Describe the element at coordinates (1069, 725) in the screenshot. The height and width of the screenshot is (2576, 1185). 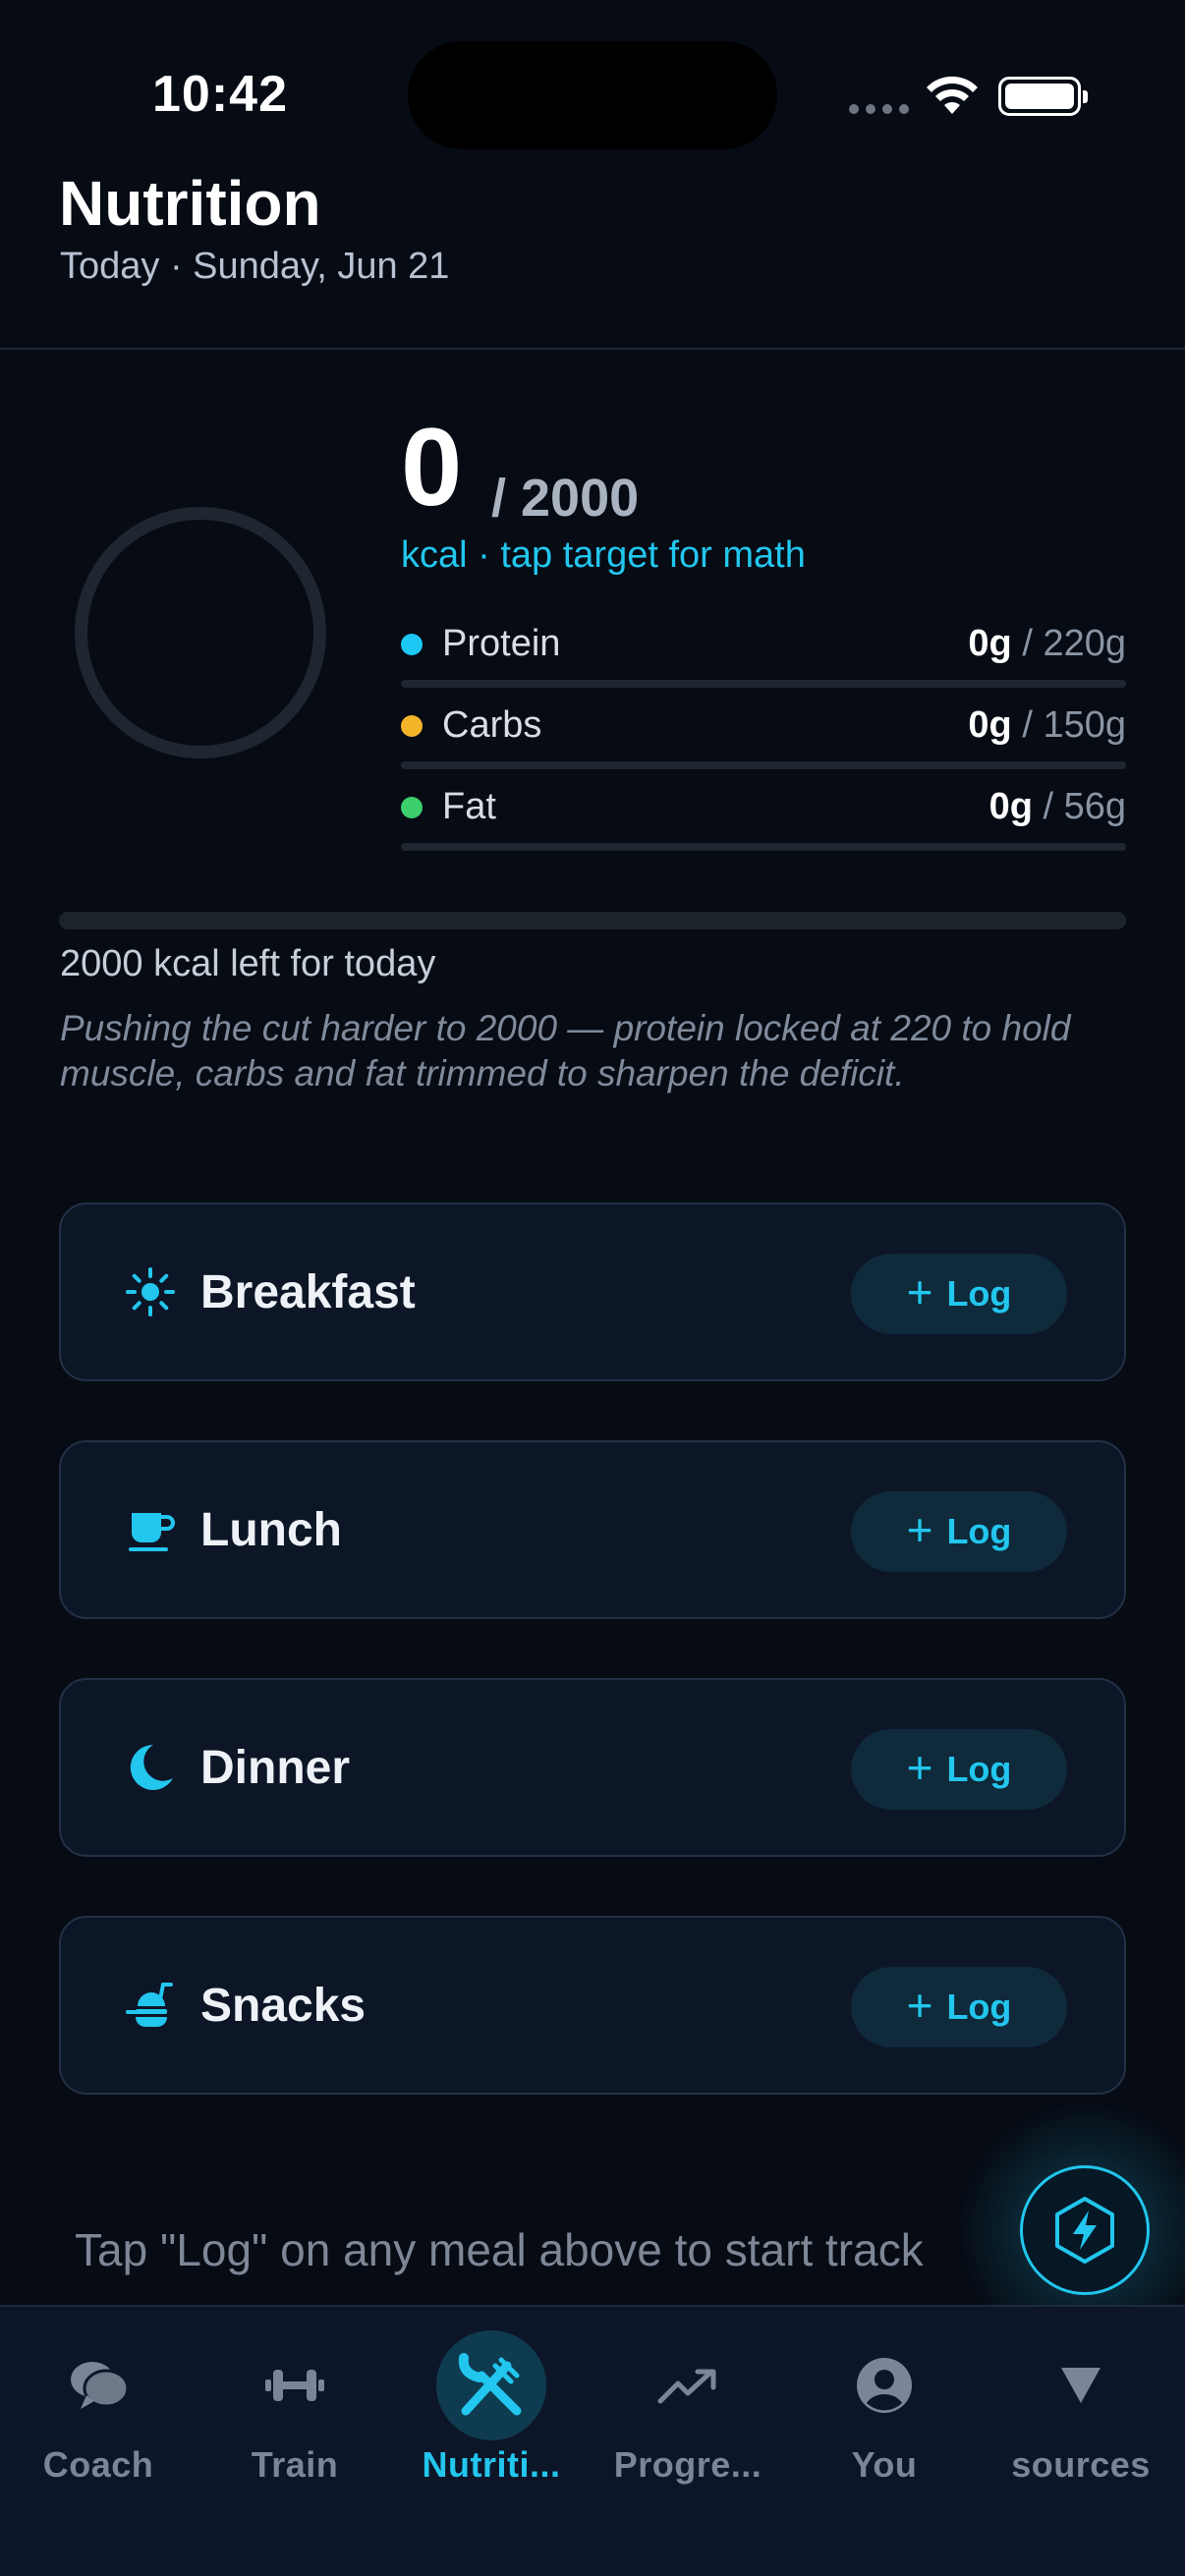
I see `macro-goal: / 150g` at that location.